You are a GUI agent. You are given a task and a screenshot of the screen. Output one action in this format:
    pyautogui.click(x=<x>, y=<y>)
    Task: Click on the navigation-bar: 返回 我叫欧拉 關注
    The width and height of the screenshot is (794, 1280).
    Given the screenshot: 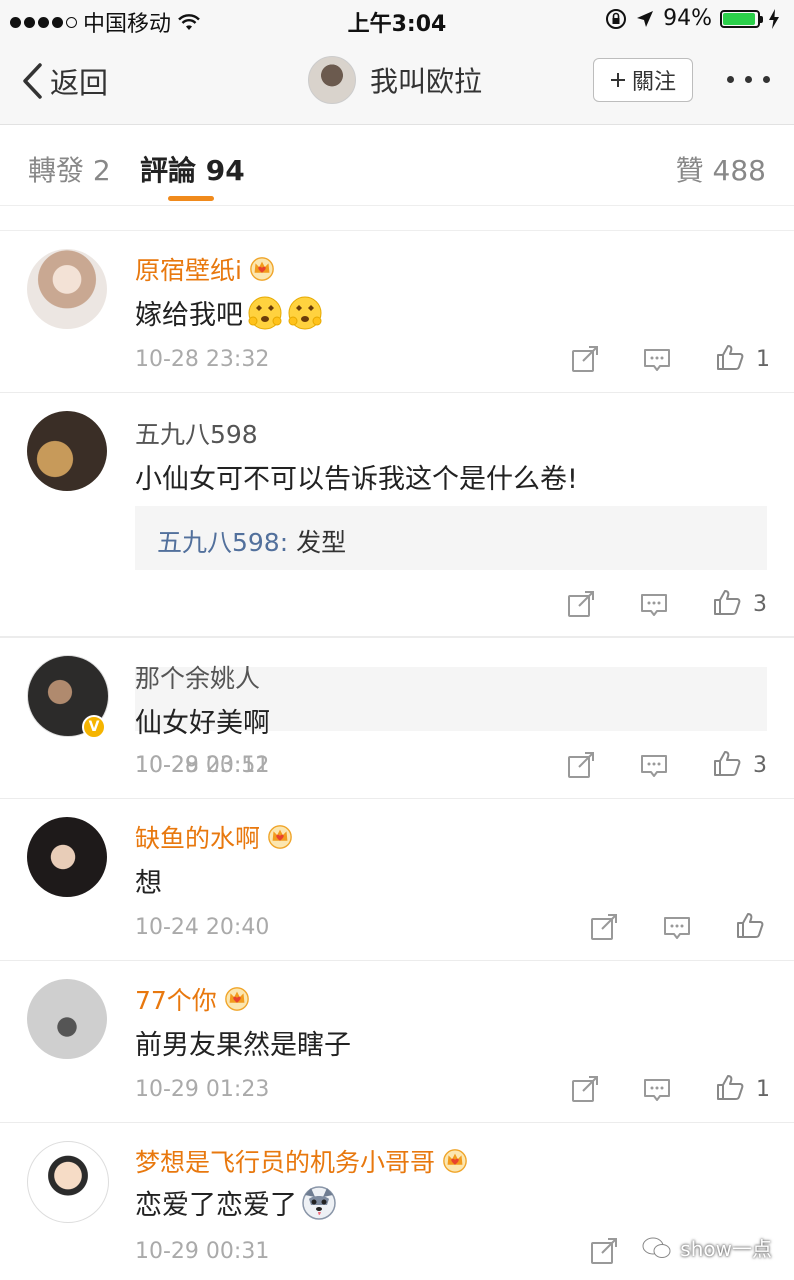 What is the action you would take?
    pyautogui.click(x=397, y=82)
    